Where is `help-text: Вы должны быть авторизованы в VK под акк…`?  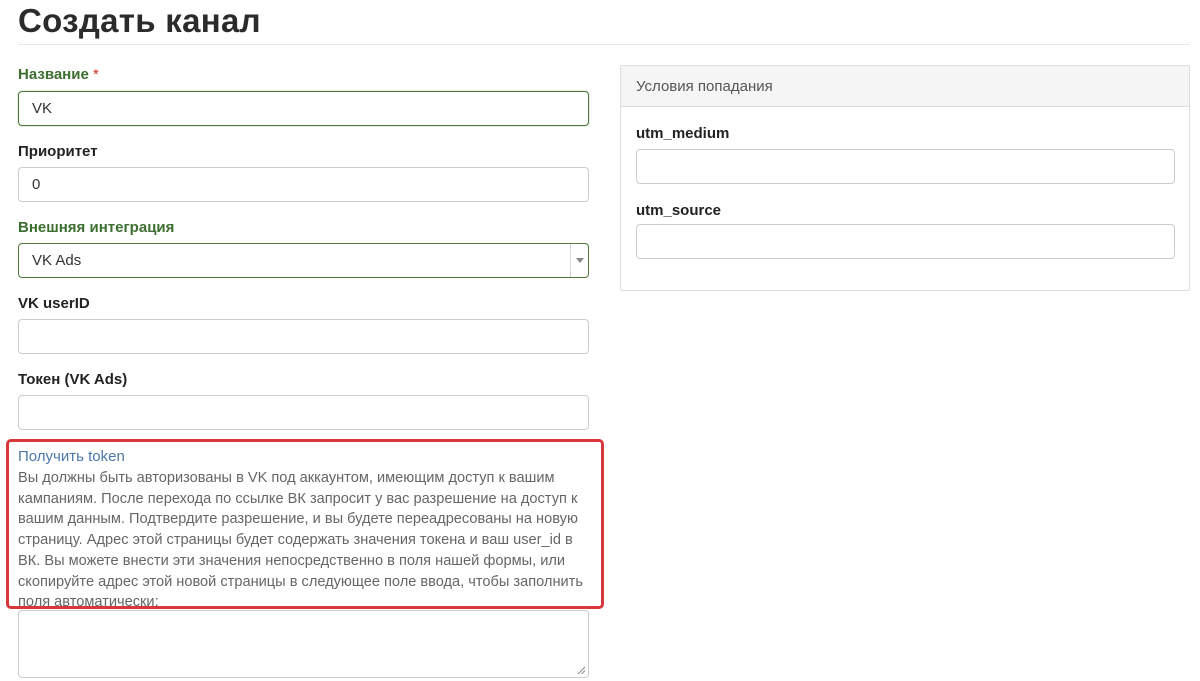 help-text: Вы должны быть авторизованы в VK под акк… is located at coordinates (300, 540).